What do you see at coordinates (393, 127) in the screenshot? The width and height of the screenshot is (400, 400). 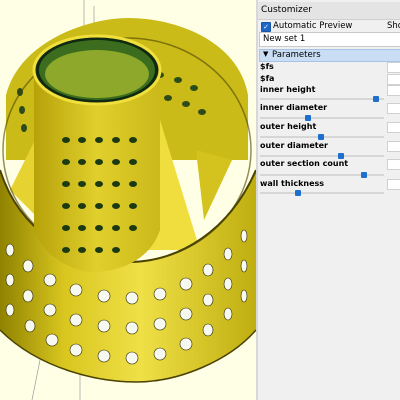 I see `param-input-outer-height` at bounding box center [393, 127].